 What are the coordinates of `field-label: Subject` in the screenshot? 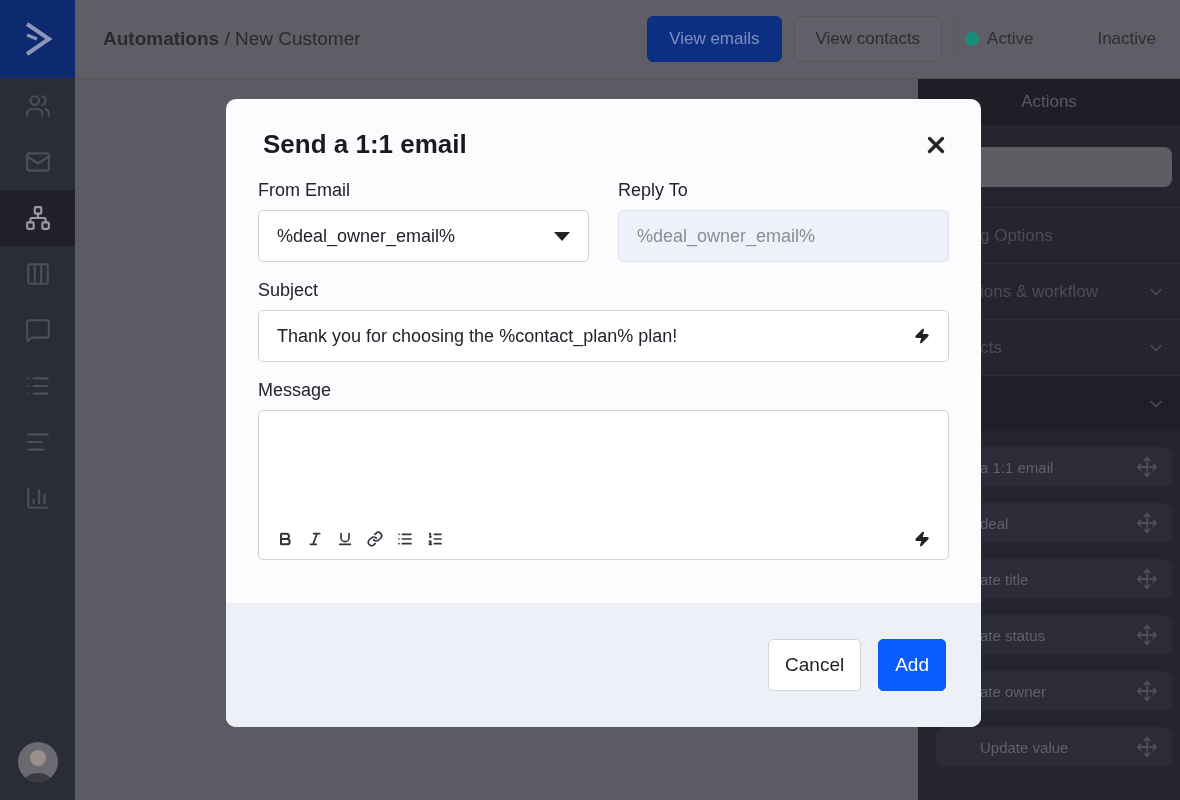 It's located at (289, 290).